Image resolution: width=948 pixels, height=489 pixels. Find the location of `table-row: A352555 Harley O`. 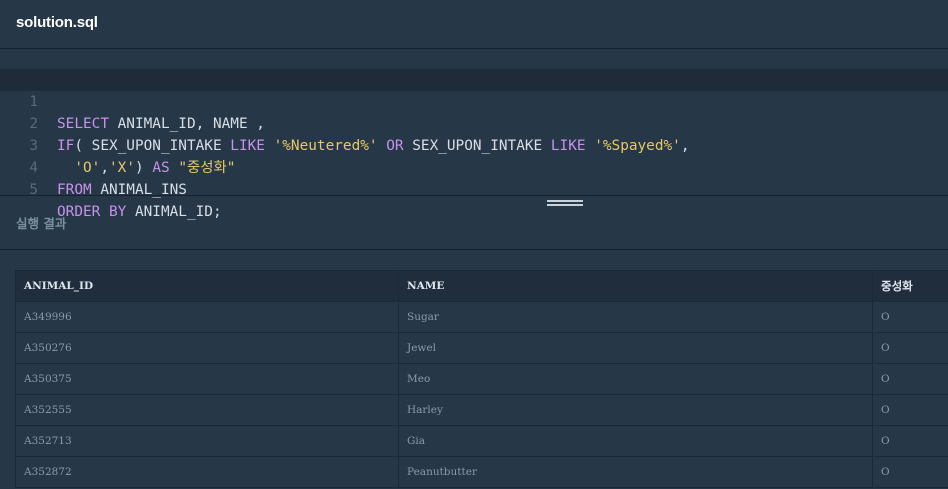

table-row: A352555 Harley O is located at coordinates (481, 410).